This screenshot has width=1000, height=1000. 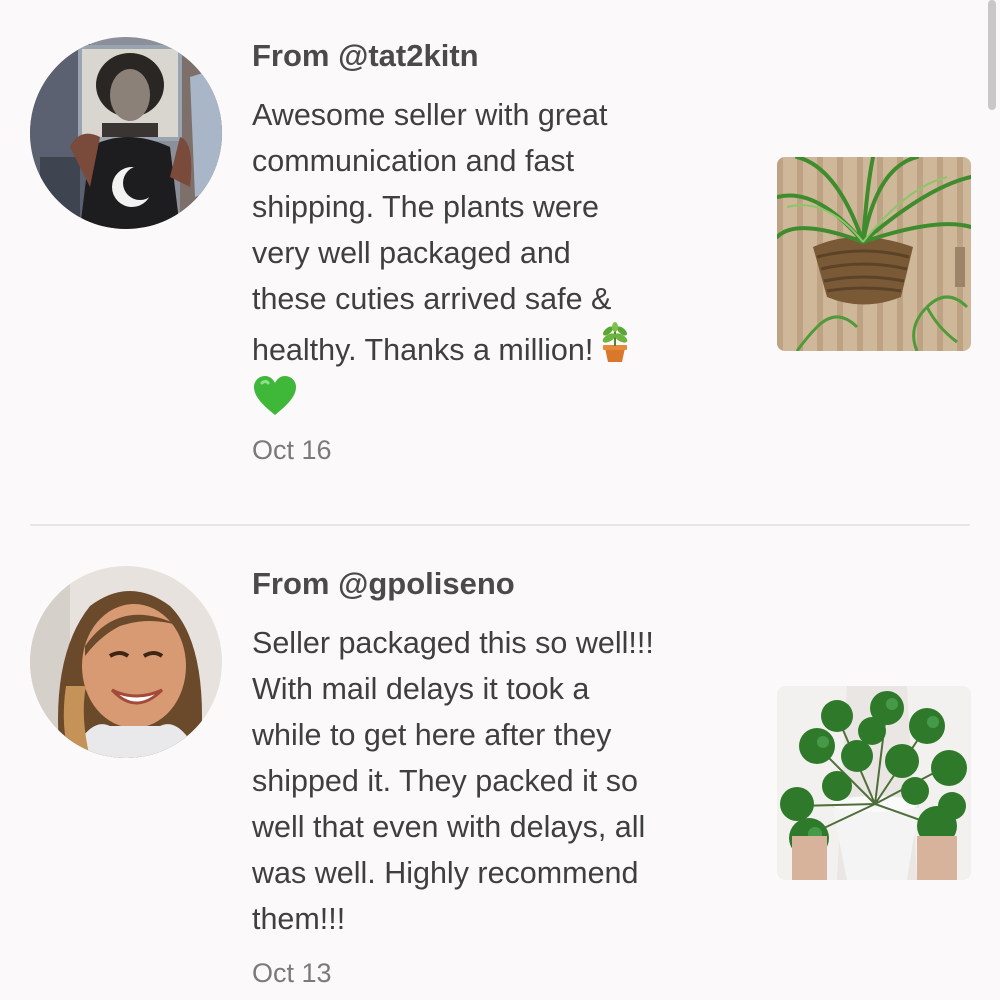 I want to click on green-heart-emoji-icon, so click(x=502, y=396).